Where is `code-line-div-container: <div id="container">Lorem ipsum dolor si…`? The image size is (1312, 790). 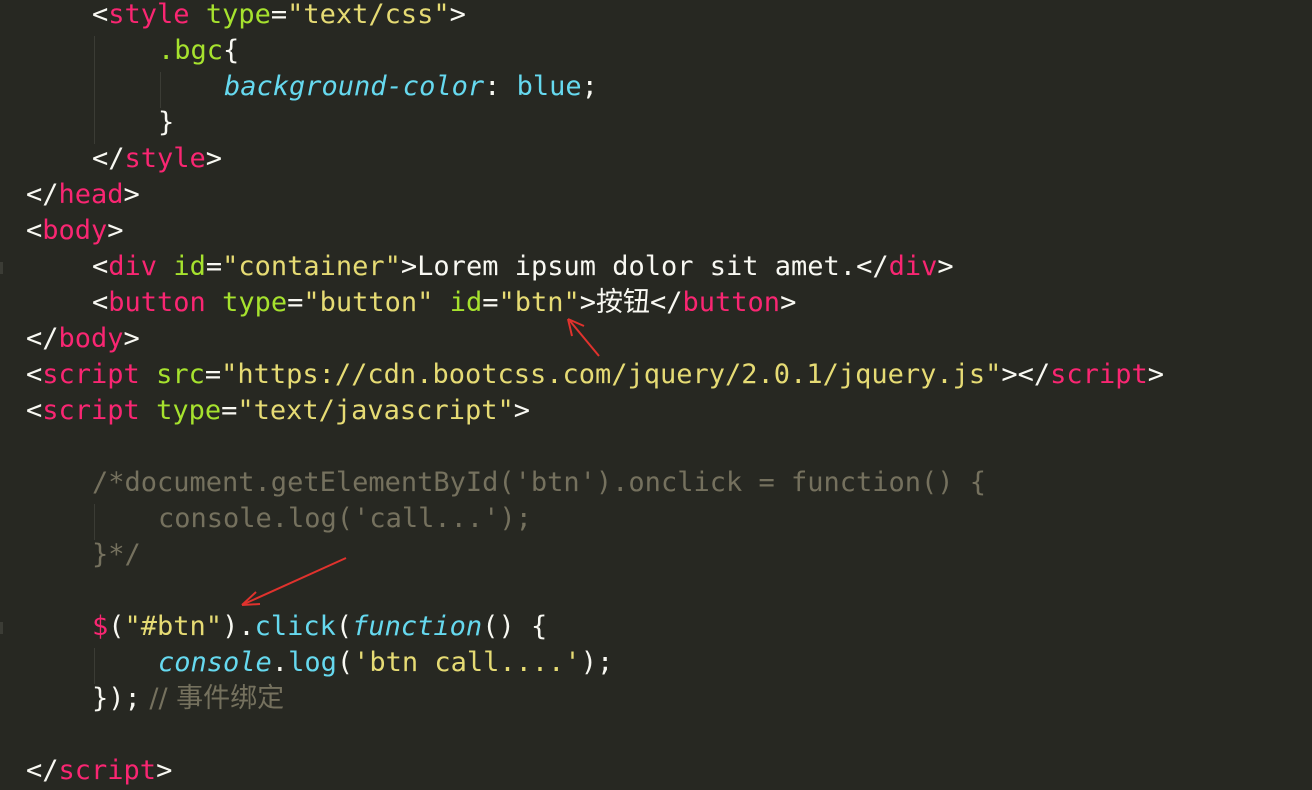 code-line-div-container: <div id="container">Lorem ipsum dolor si… is located at coordinates (523, 267).